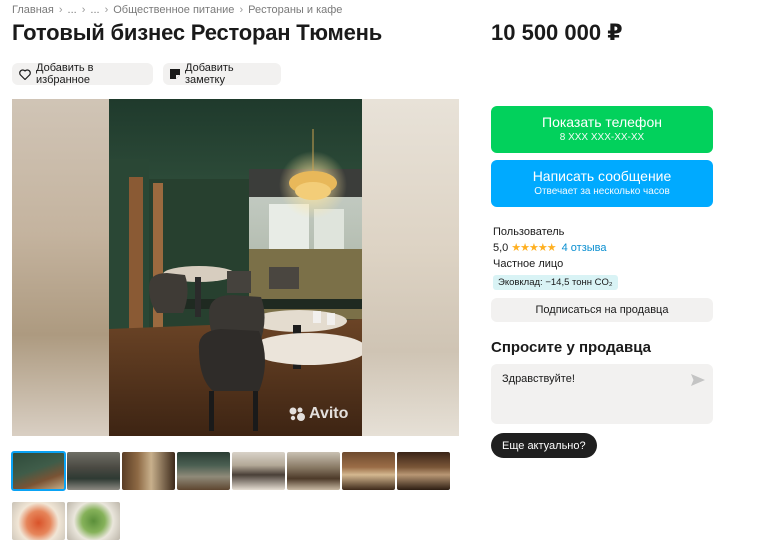 Image resolution: width=760 pixels, height=554 pixels. Describe the element at coordinates (602, 122) in the screenshot. I see `show-phone-label: Показать телефон` at that location.